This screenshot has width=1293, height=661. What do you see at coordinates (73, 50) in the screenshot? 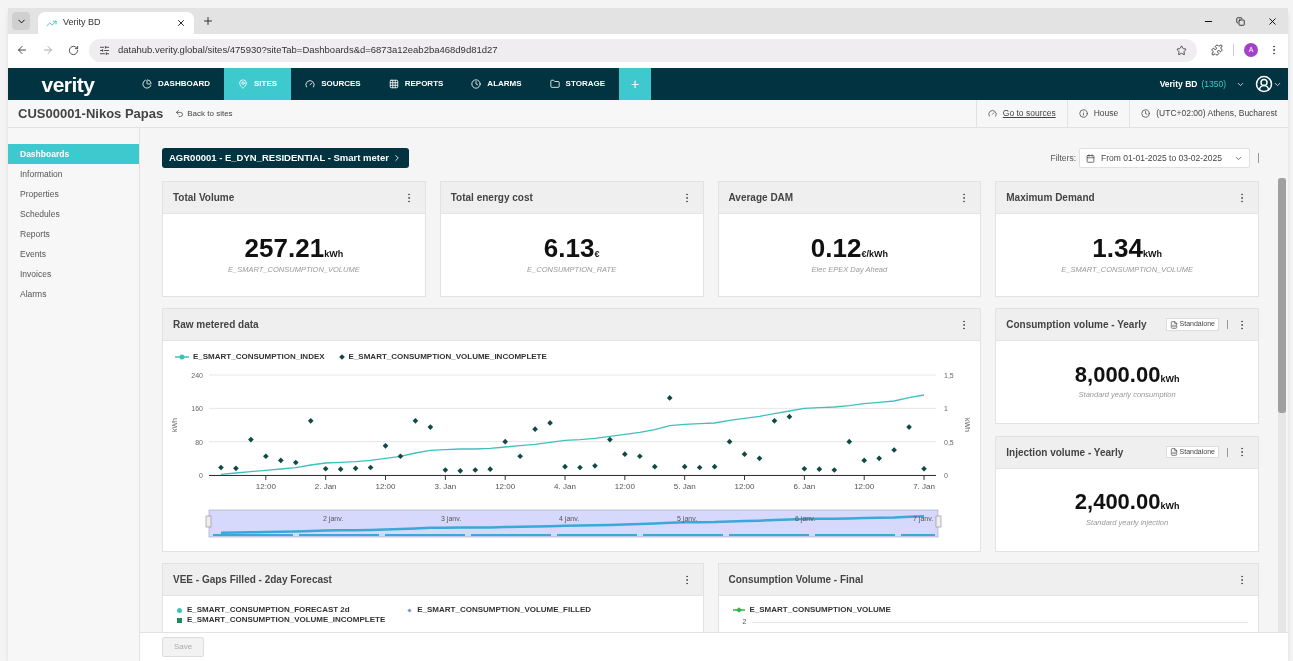
I see `reload-icon` at bounding box center [73, 50].